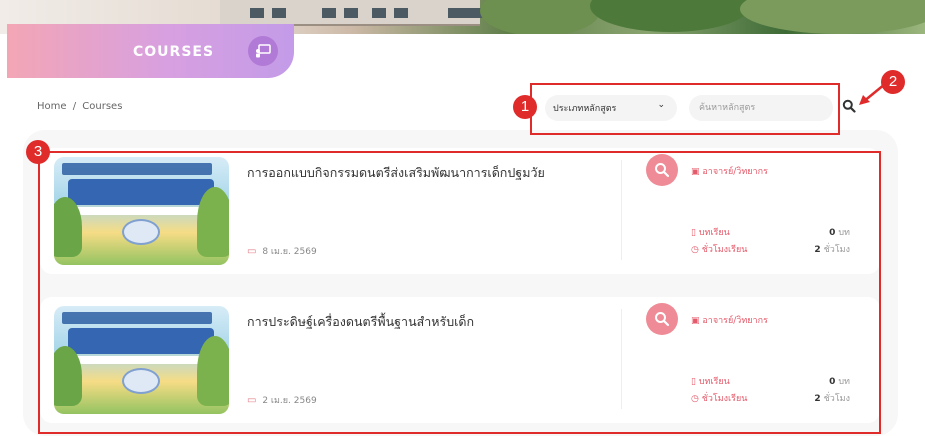 This screenshot has height=436, width=925. I want to click on search-icon, so click(849, 106).